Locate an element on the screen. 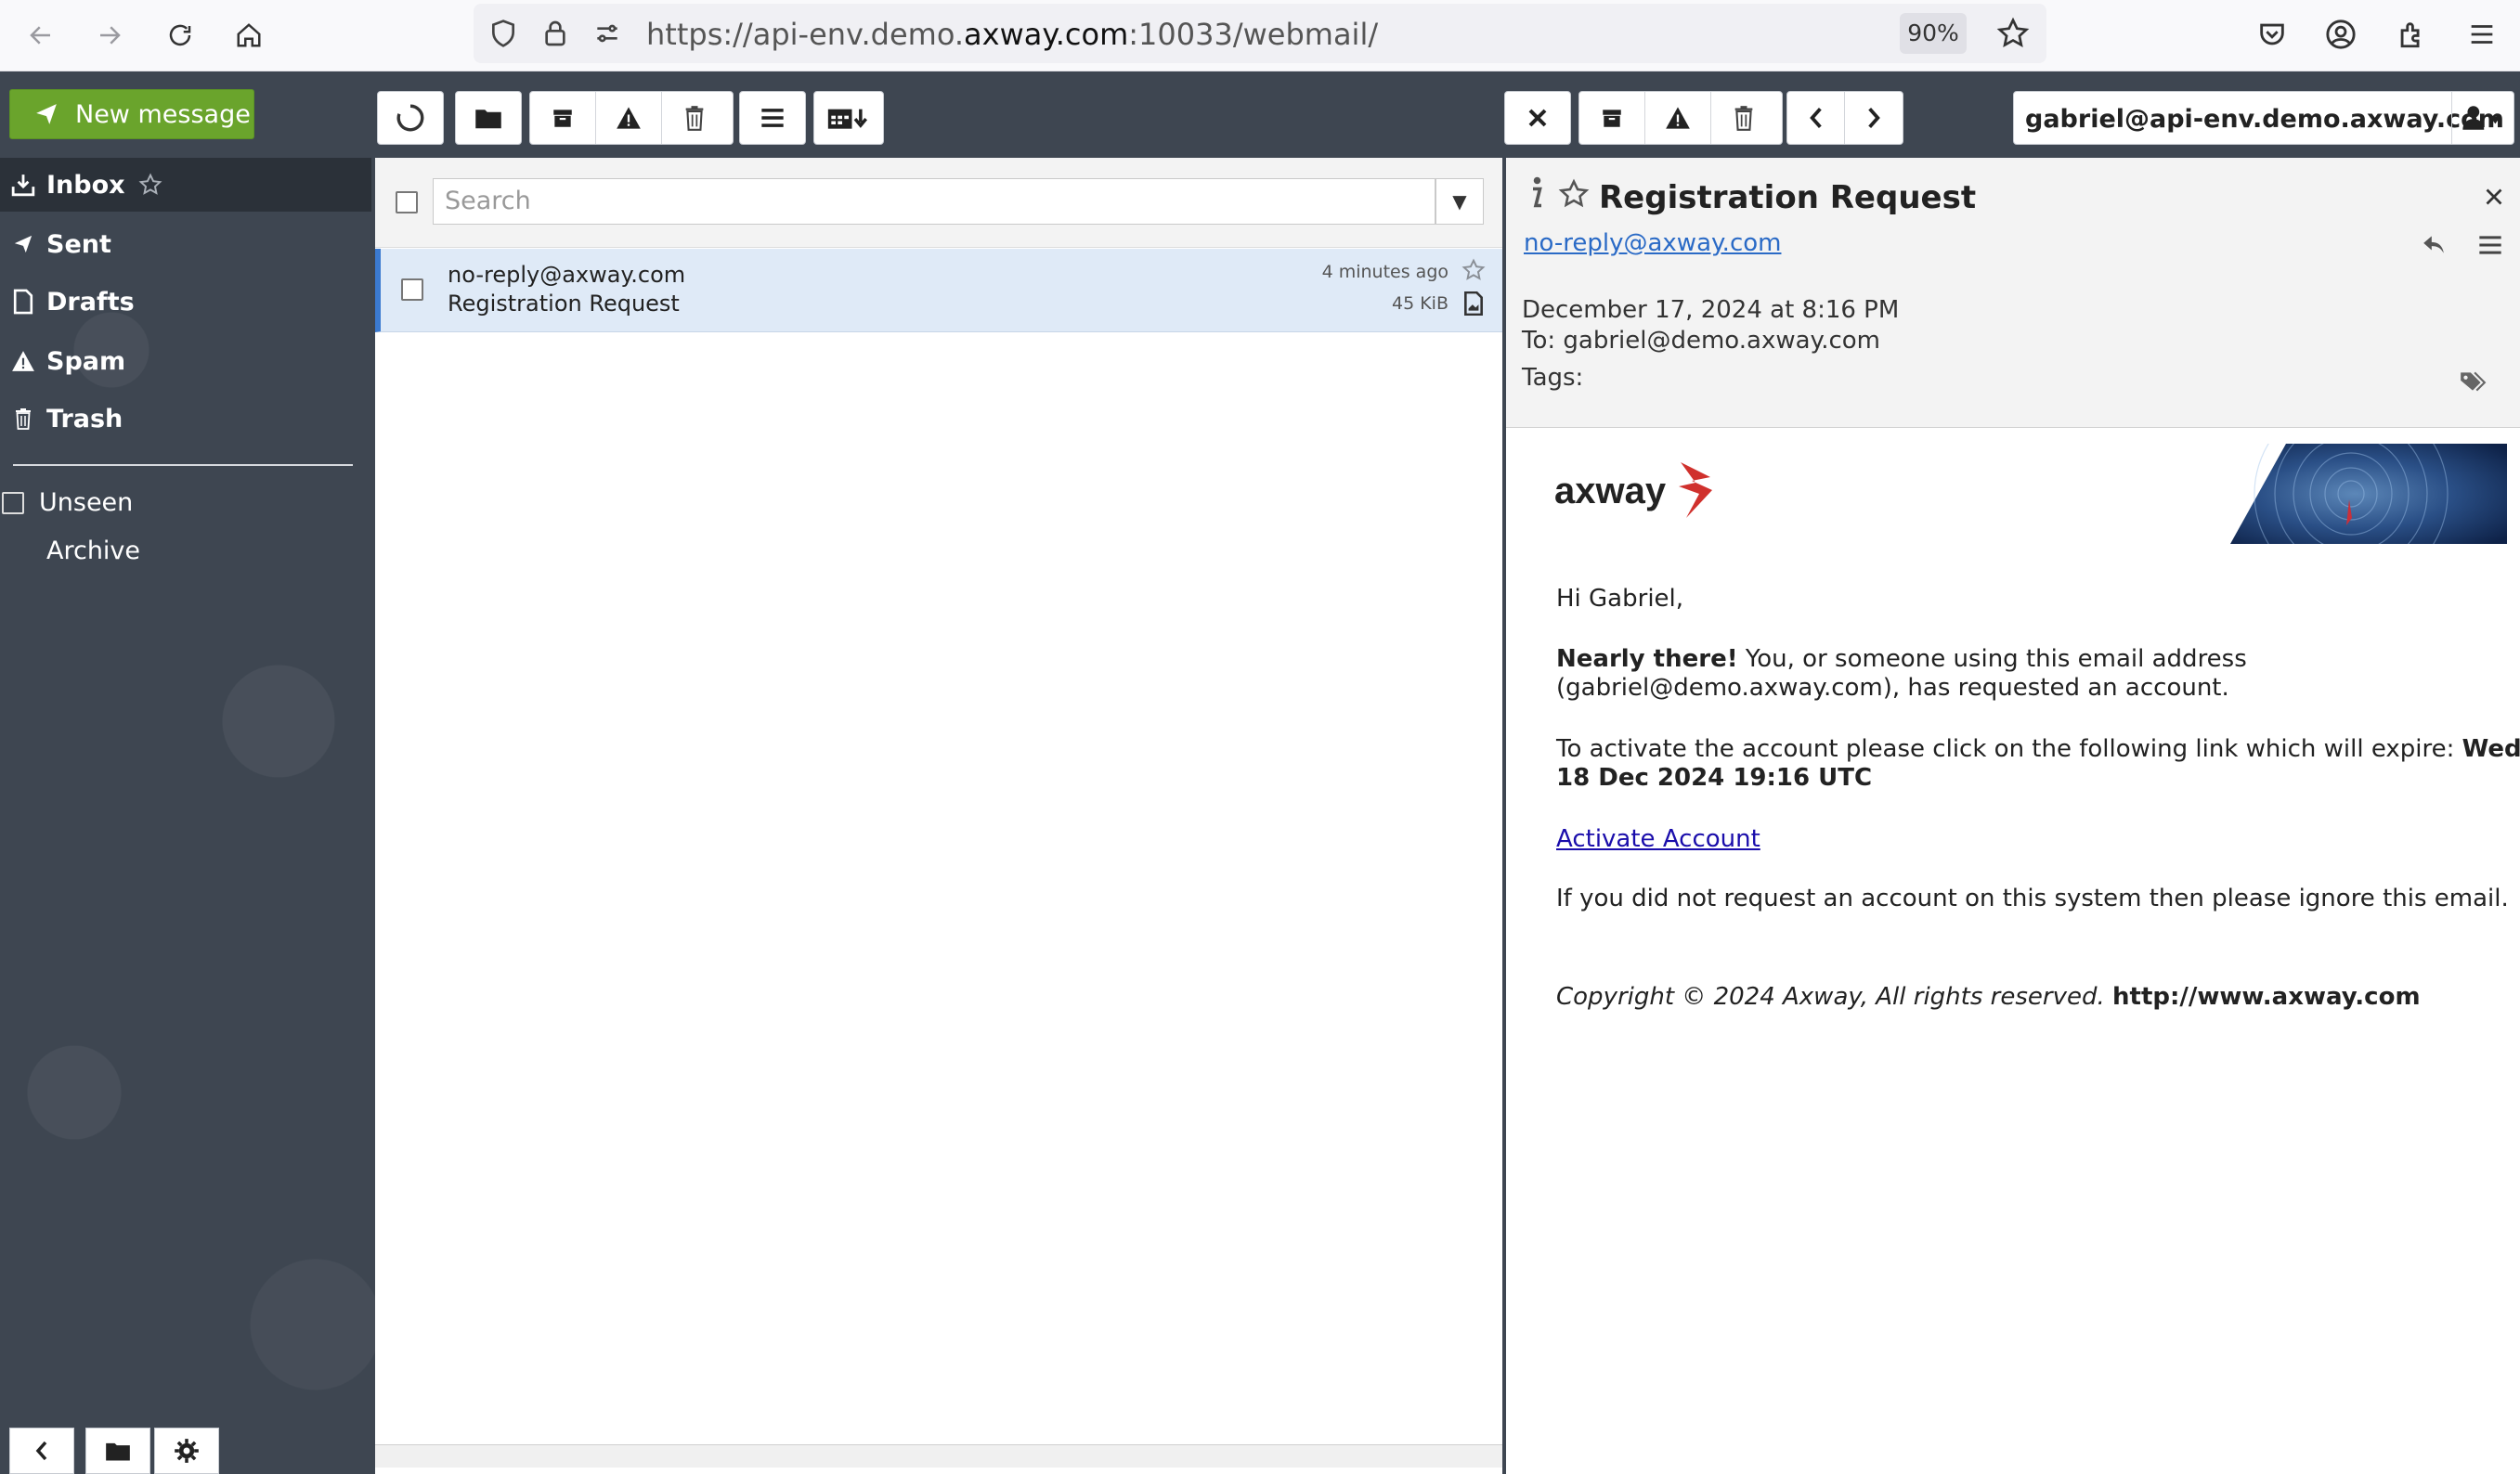 This screenshot has height=1474, width=2520. new-message-button: New message is located at coordinates (131, 114).